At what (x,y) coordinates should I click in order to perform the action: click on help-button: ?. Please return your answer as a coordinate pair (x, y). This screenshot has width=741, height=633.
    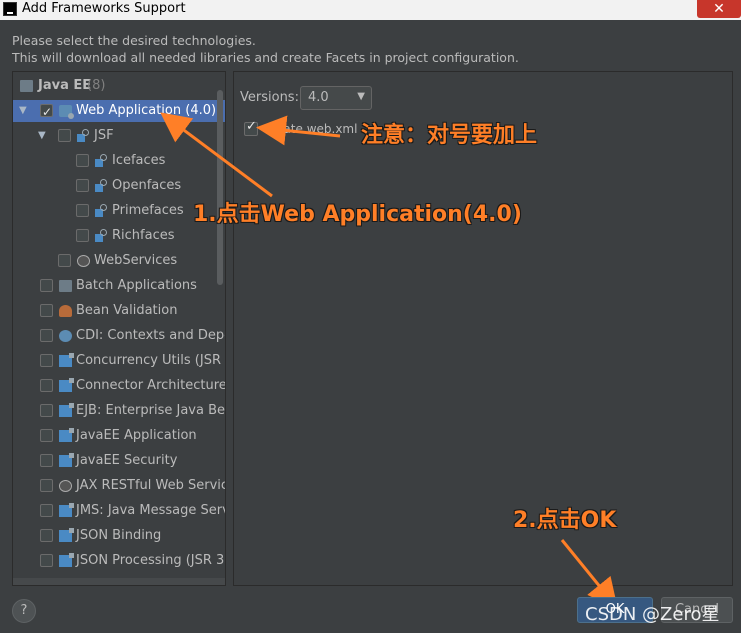
    Looking at the image, I should click on (24, 611).